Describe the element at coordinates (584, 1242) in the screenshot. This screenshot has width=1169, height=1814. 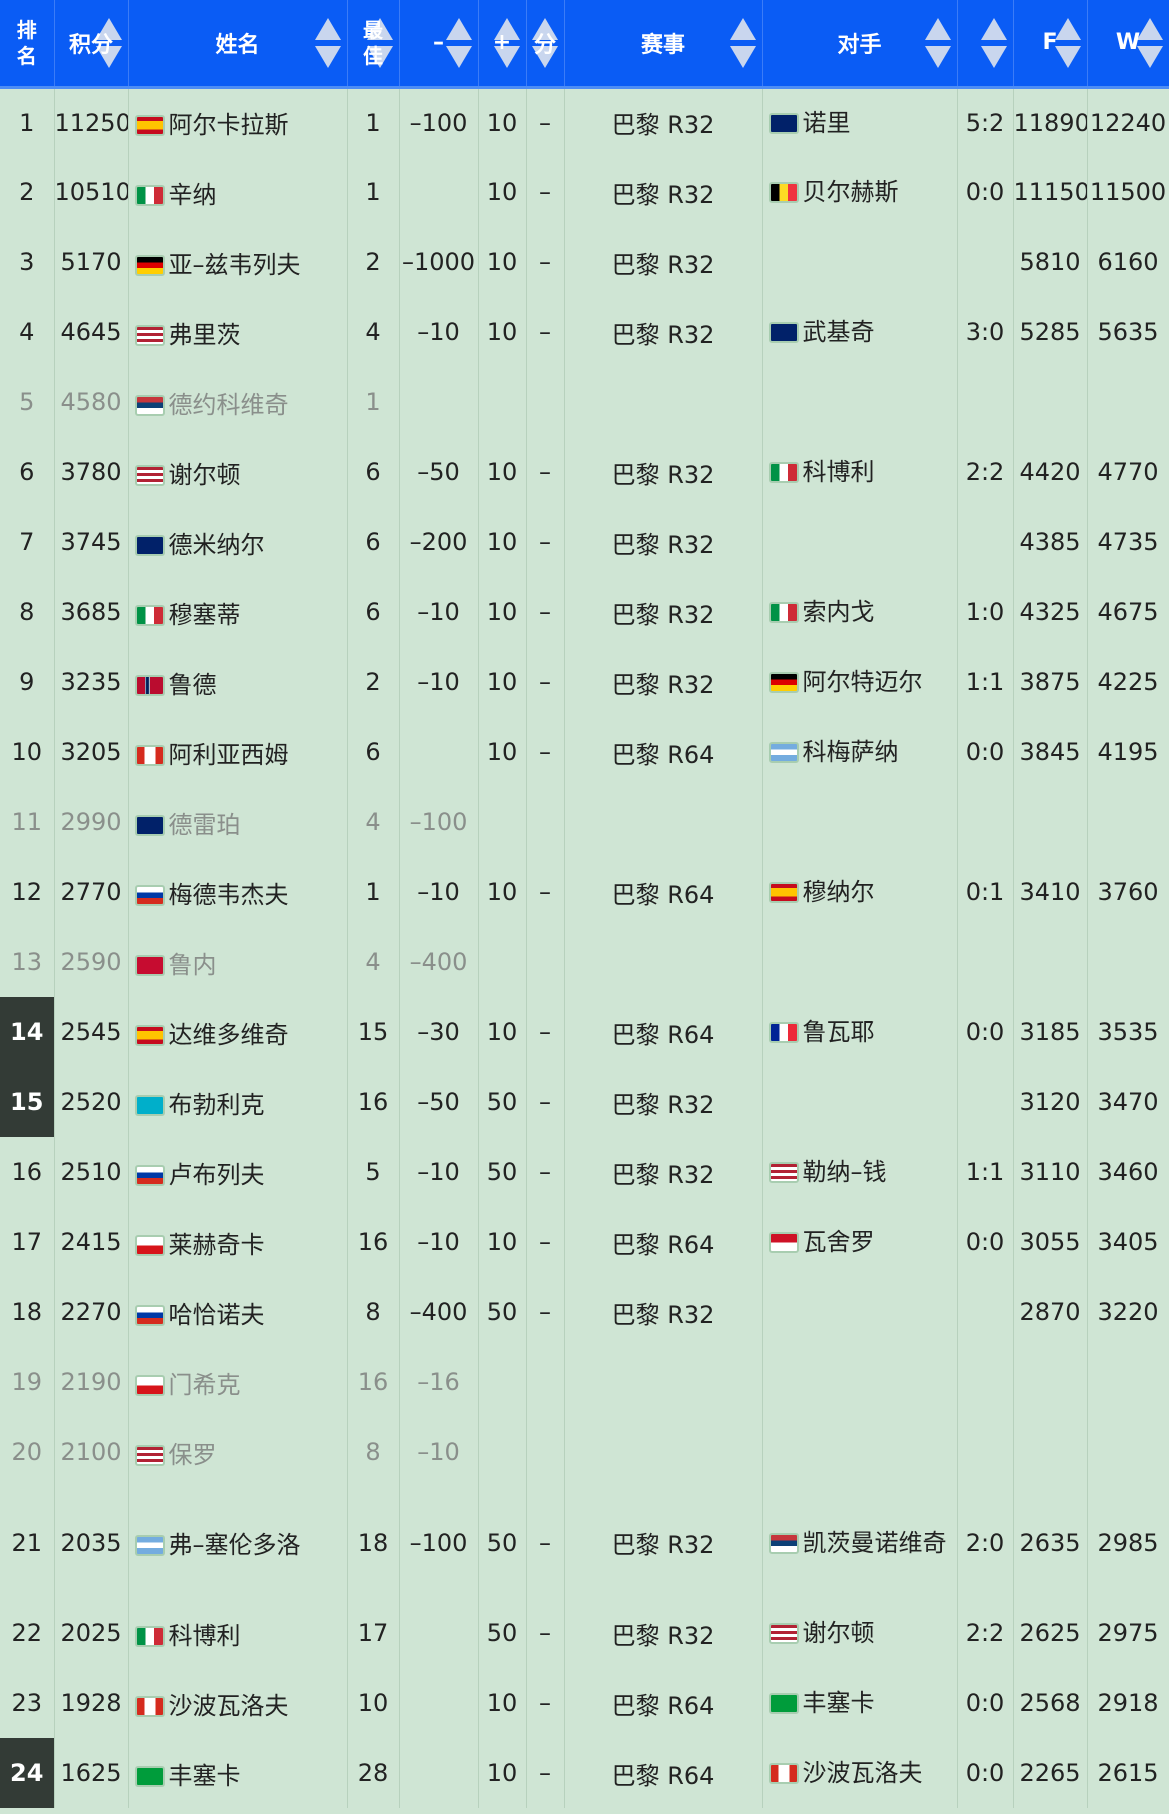
I see `table-row: 17 2415 莱赫奇卡 16 –10 10– 巴黎 R64 瓦舍罗 0:0 3055 3405` at that location.